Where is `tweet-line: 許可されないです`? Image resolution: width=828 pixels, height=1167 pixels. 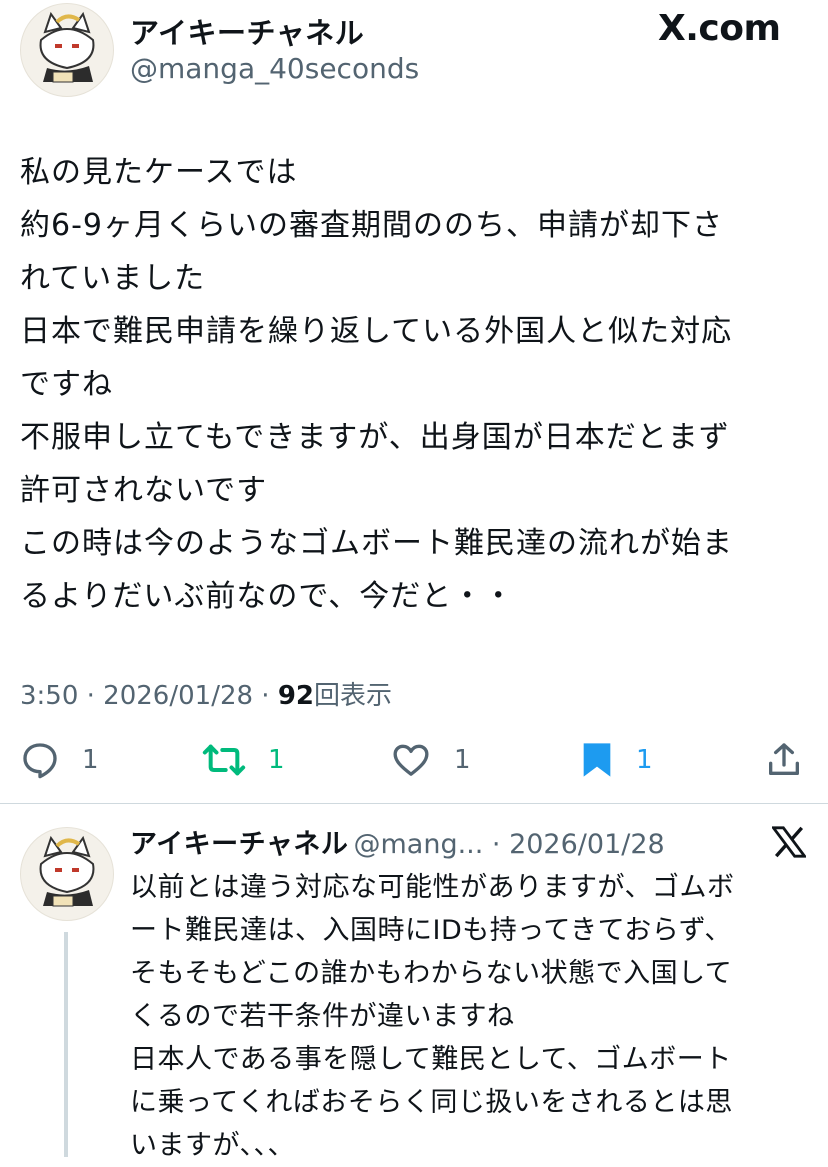 tweet-line: 許可されないです is located at coordinates (144, 490).